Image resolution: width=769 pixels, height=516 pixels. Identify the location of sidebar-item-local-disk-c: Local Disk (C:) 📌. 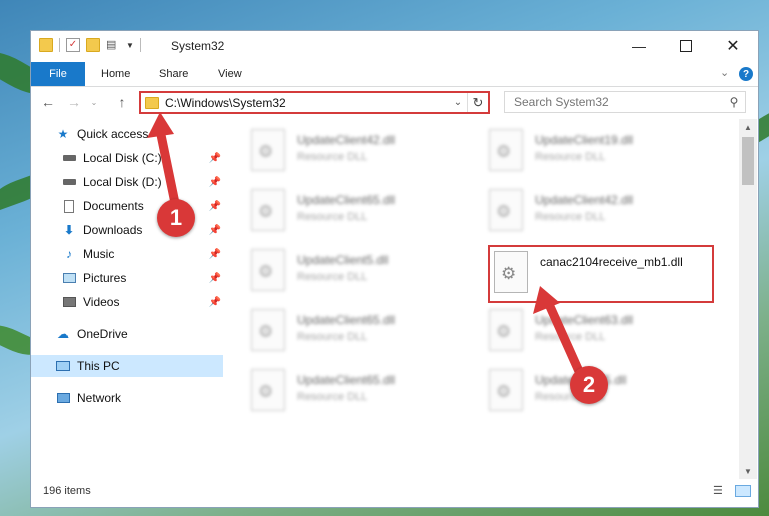
(127, 158).